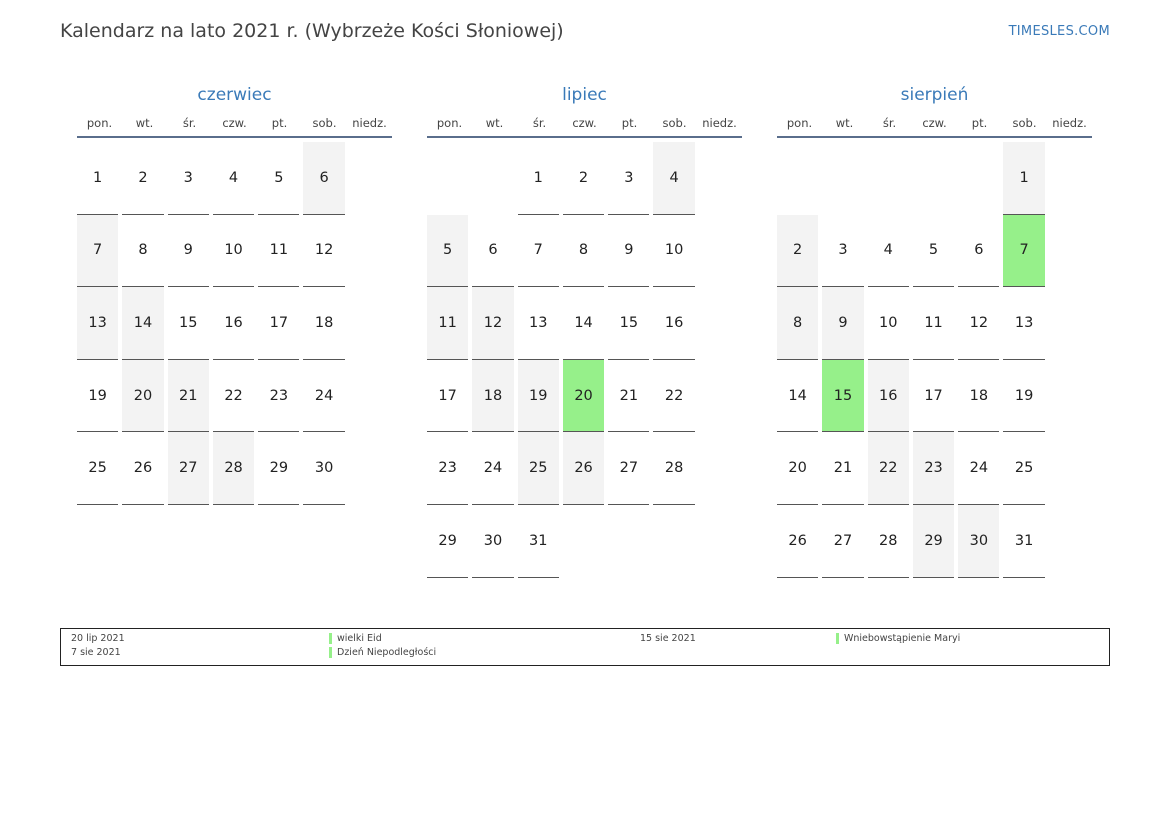  What do you see at coordinates (279, 178) in the screenshot?
I see `day-number: 5` at bounding box center [279, 178].